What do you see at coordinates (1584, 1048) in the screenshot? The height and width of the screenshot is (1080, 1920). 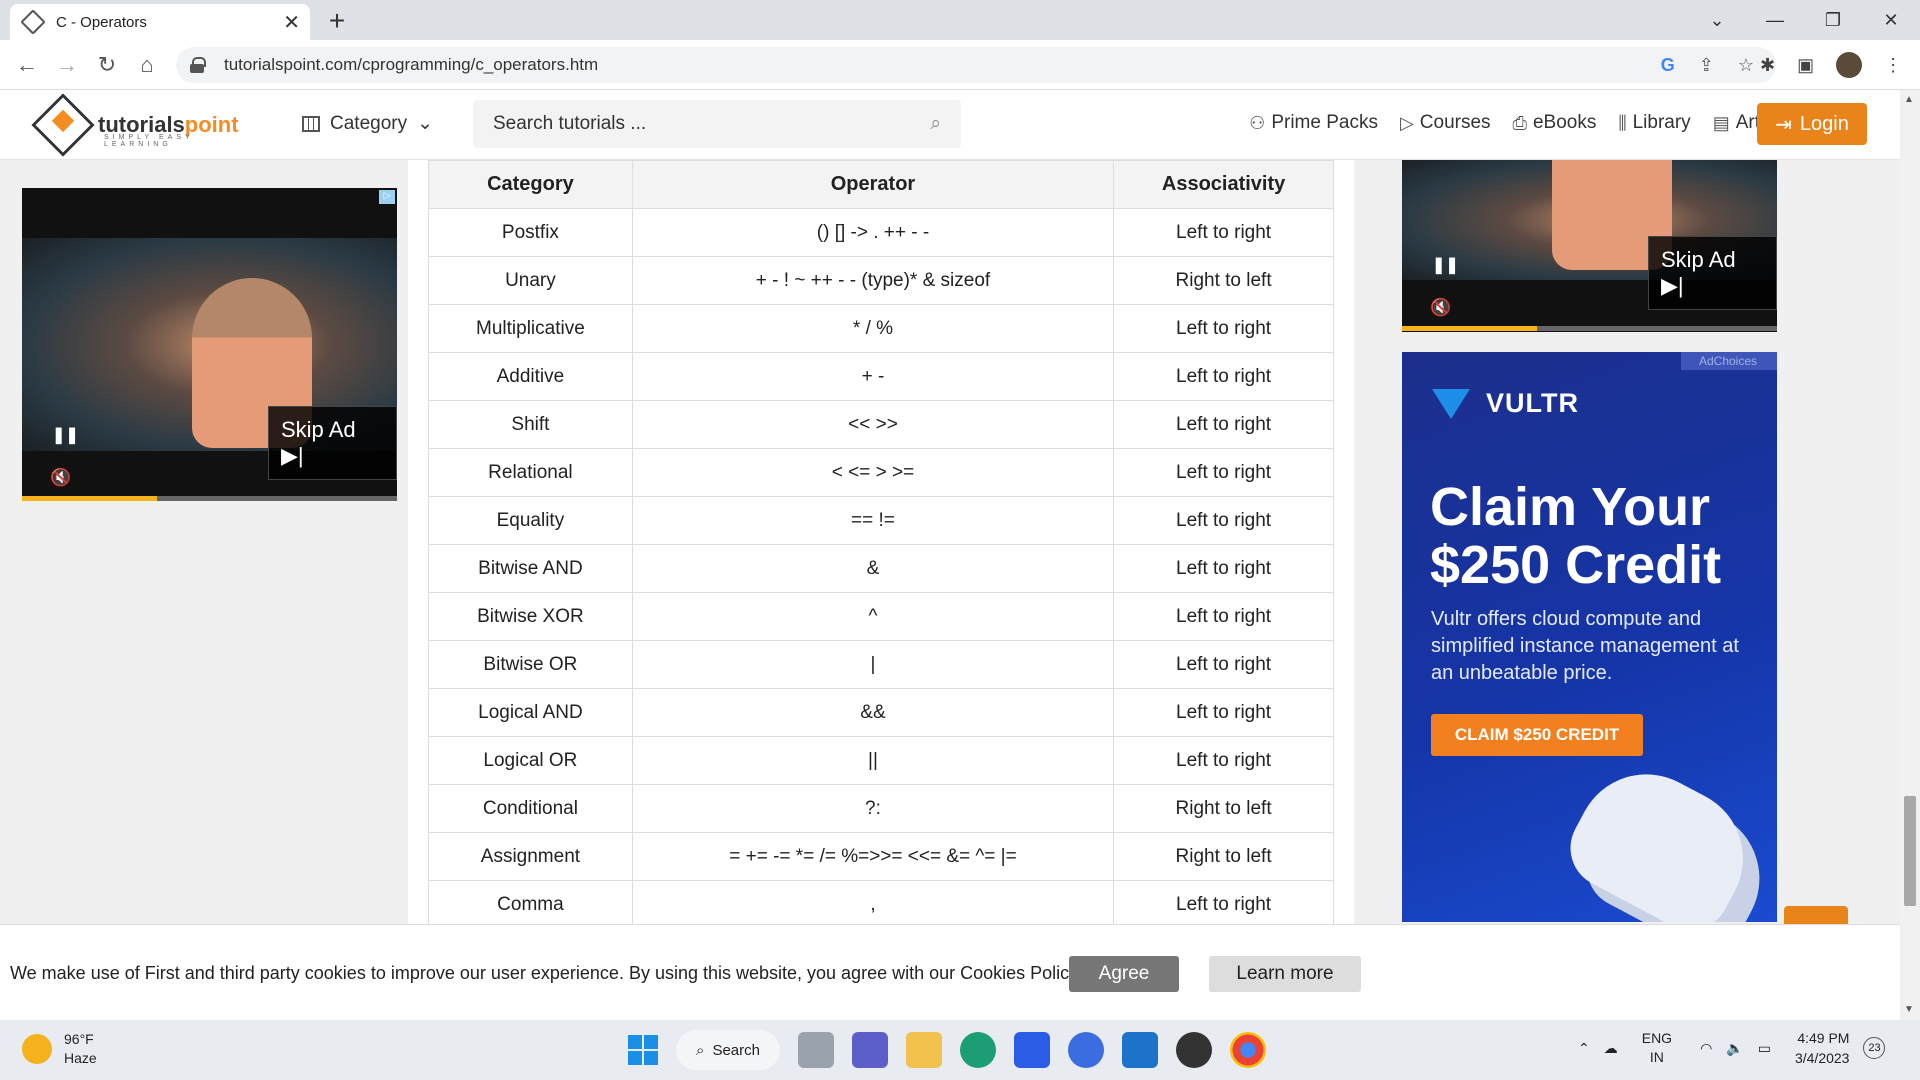 I see `chevron-up-icon: ⌃` at bounding box center [1584, 1048].